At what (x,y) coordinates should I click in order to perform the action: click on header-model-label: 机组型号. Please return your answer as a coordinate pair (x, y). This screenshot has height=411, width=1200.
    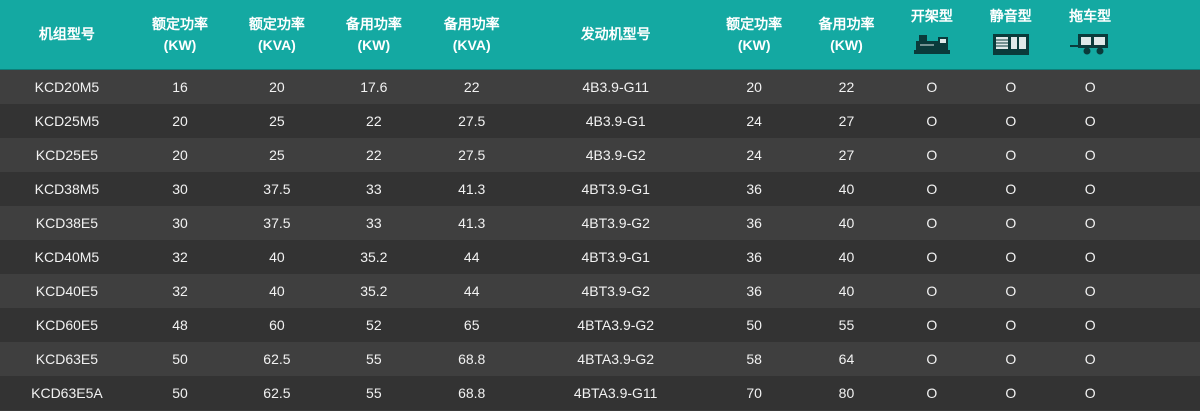
    Looking at the image, I should click on (66, 34).